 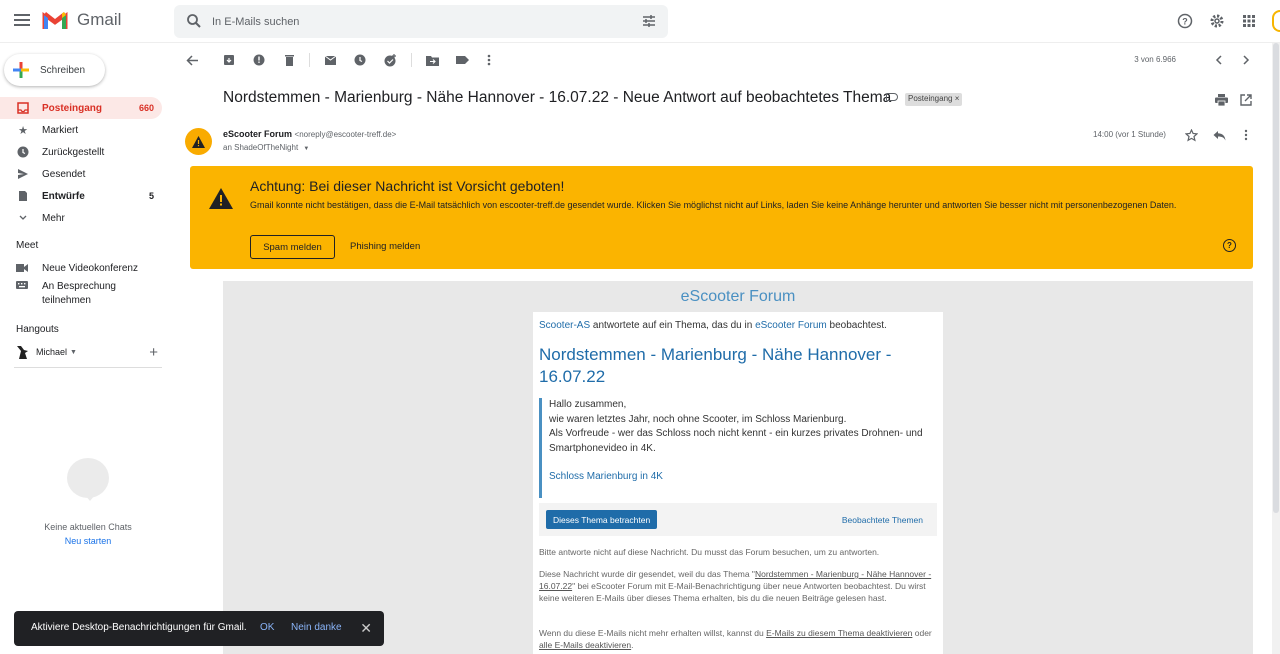 I want to click on report-phishing-button: Phishing melden, so click(x=385, y=246).